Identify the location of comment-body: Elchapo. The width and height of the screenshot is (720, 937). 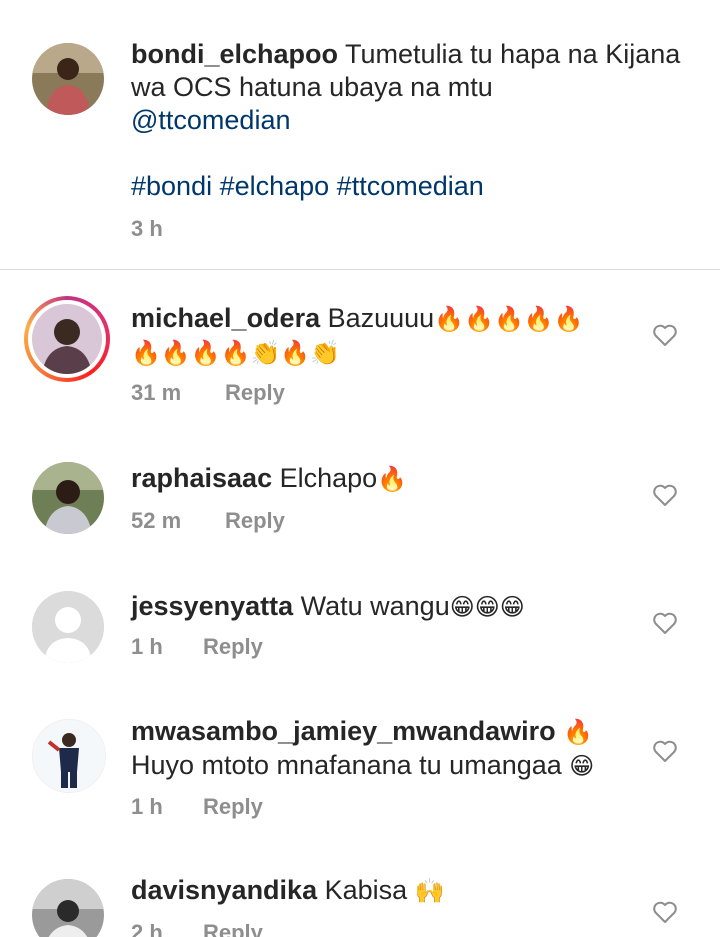
(328, 478).